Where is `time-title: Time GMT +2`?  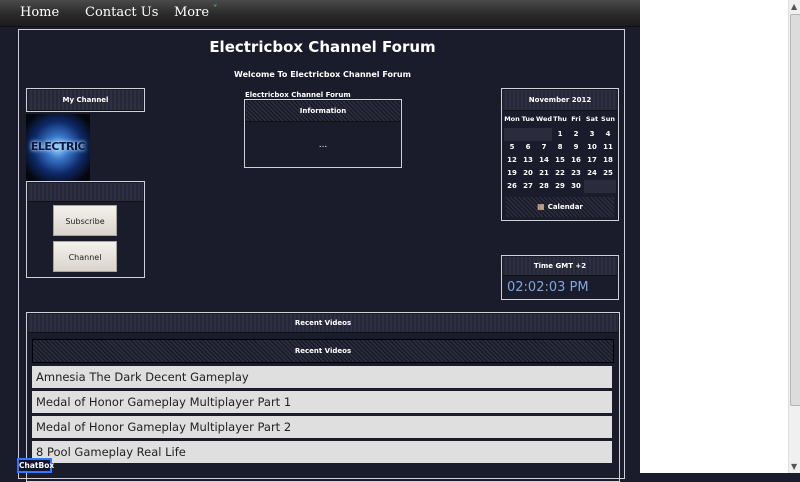
time-title: Time GMT +2 is located at coordinates (560, 266).